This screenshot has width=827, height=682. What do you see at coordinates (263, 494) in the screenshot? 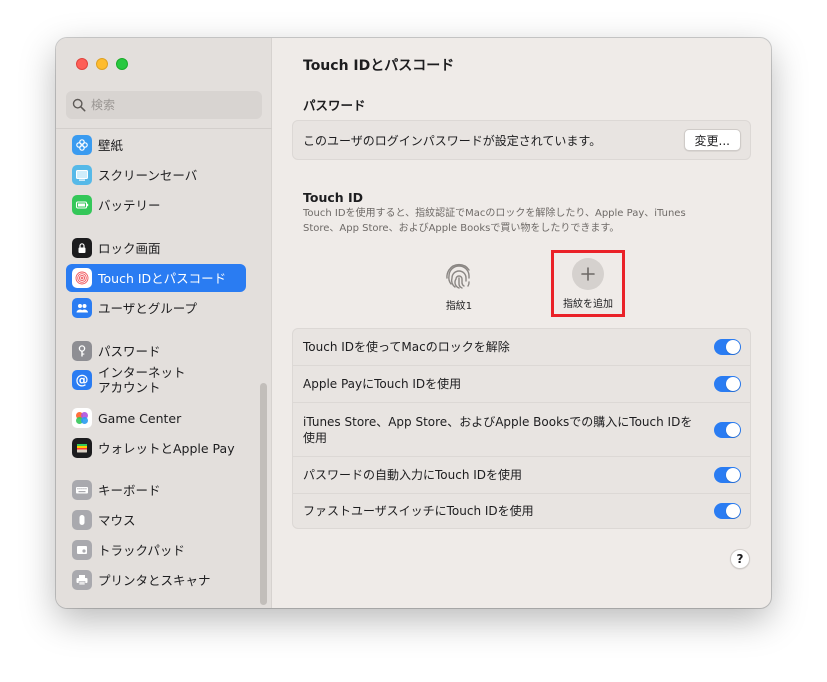
I see `sidebar-scrollbar` at bounding box center [263, 494].